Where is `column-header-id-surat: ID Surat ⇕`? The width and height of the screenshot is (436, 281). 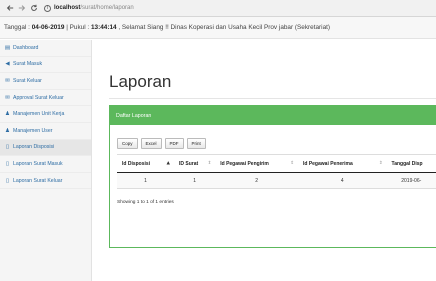
column-header-id-surat: ID Surat ⇕ is located at coordinates (194, 163).